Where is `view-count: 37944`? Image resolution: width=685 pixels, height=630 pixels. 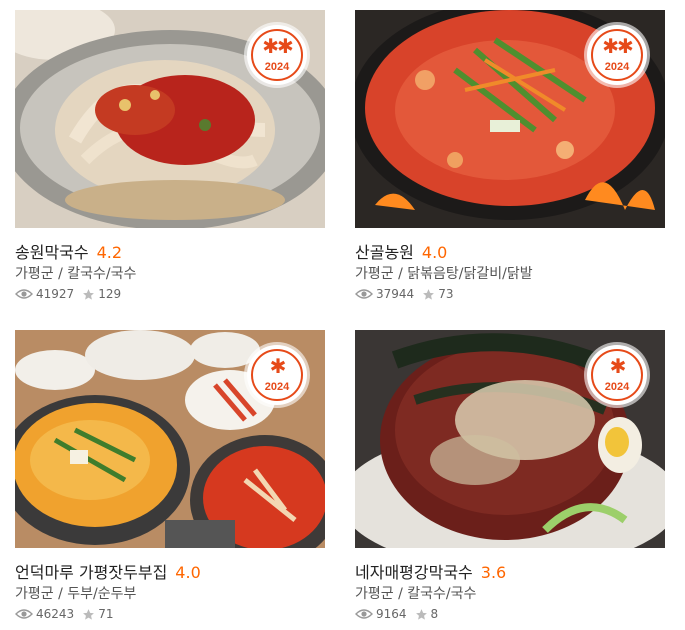
view-count: 37944 is located at coordinates (395, 294).